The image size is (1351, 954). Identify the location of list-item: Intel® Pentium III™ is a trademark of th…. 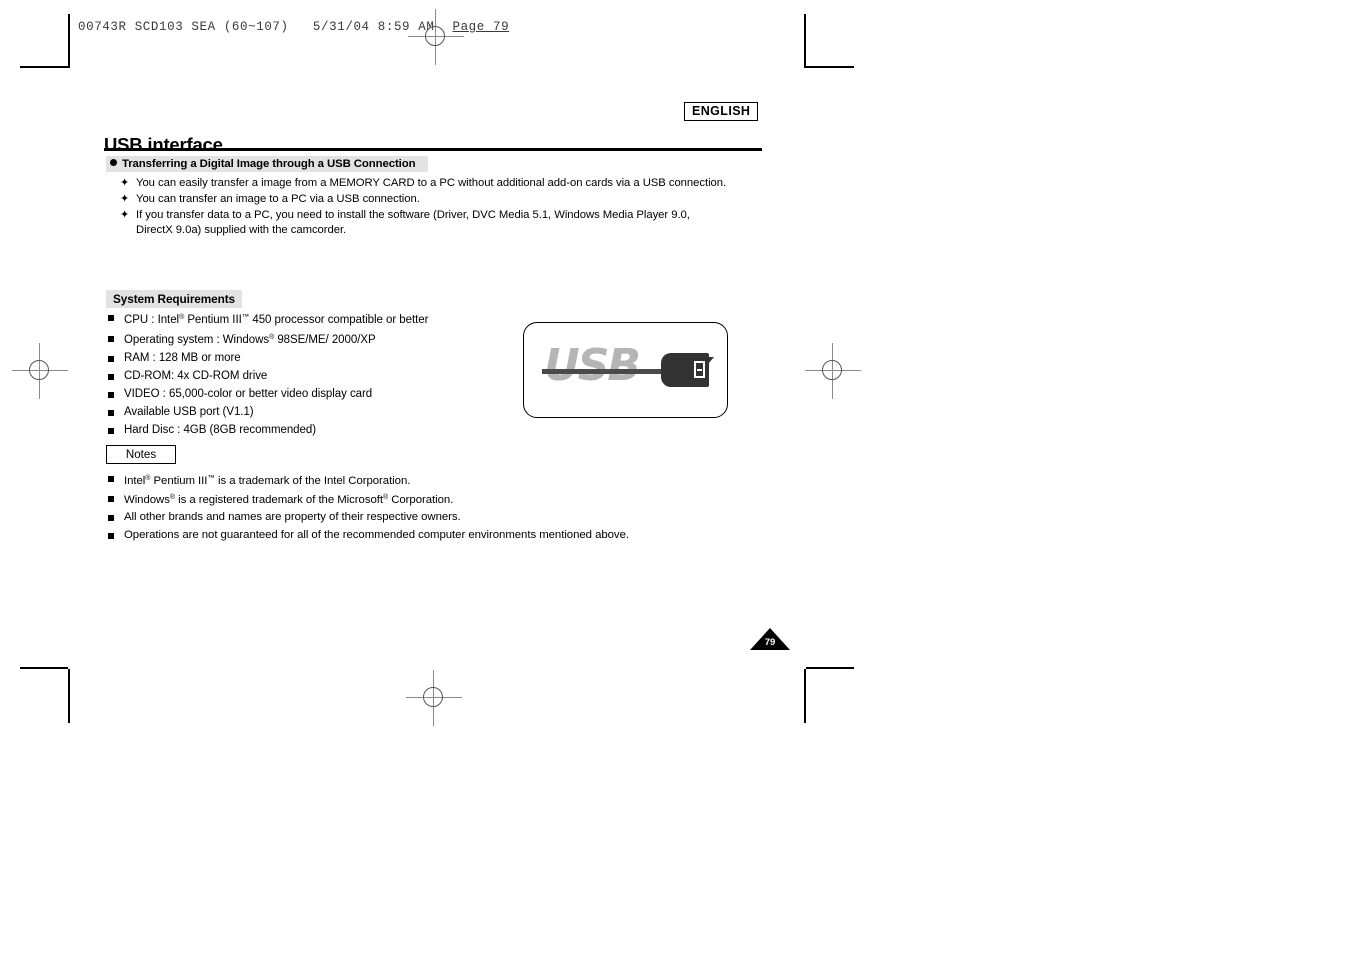
(408, 480).